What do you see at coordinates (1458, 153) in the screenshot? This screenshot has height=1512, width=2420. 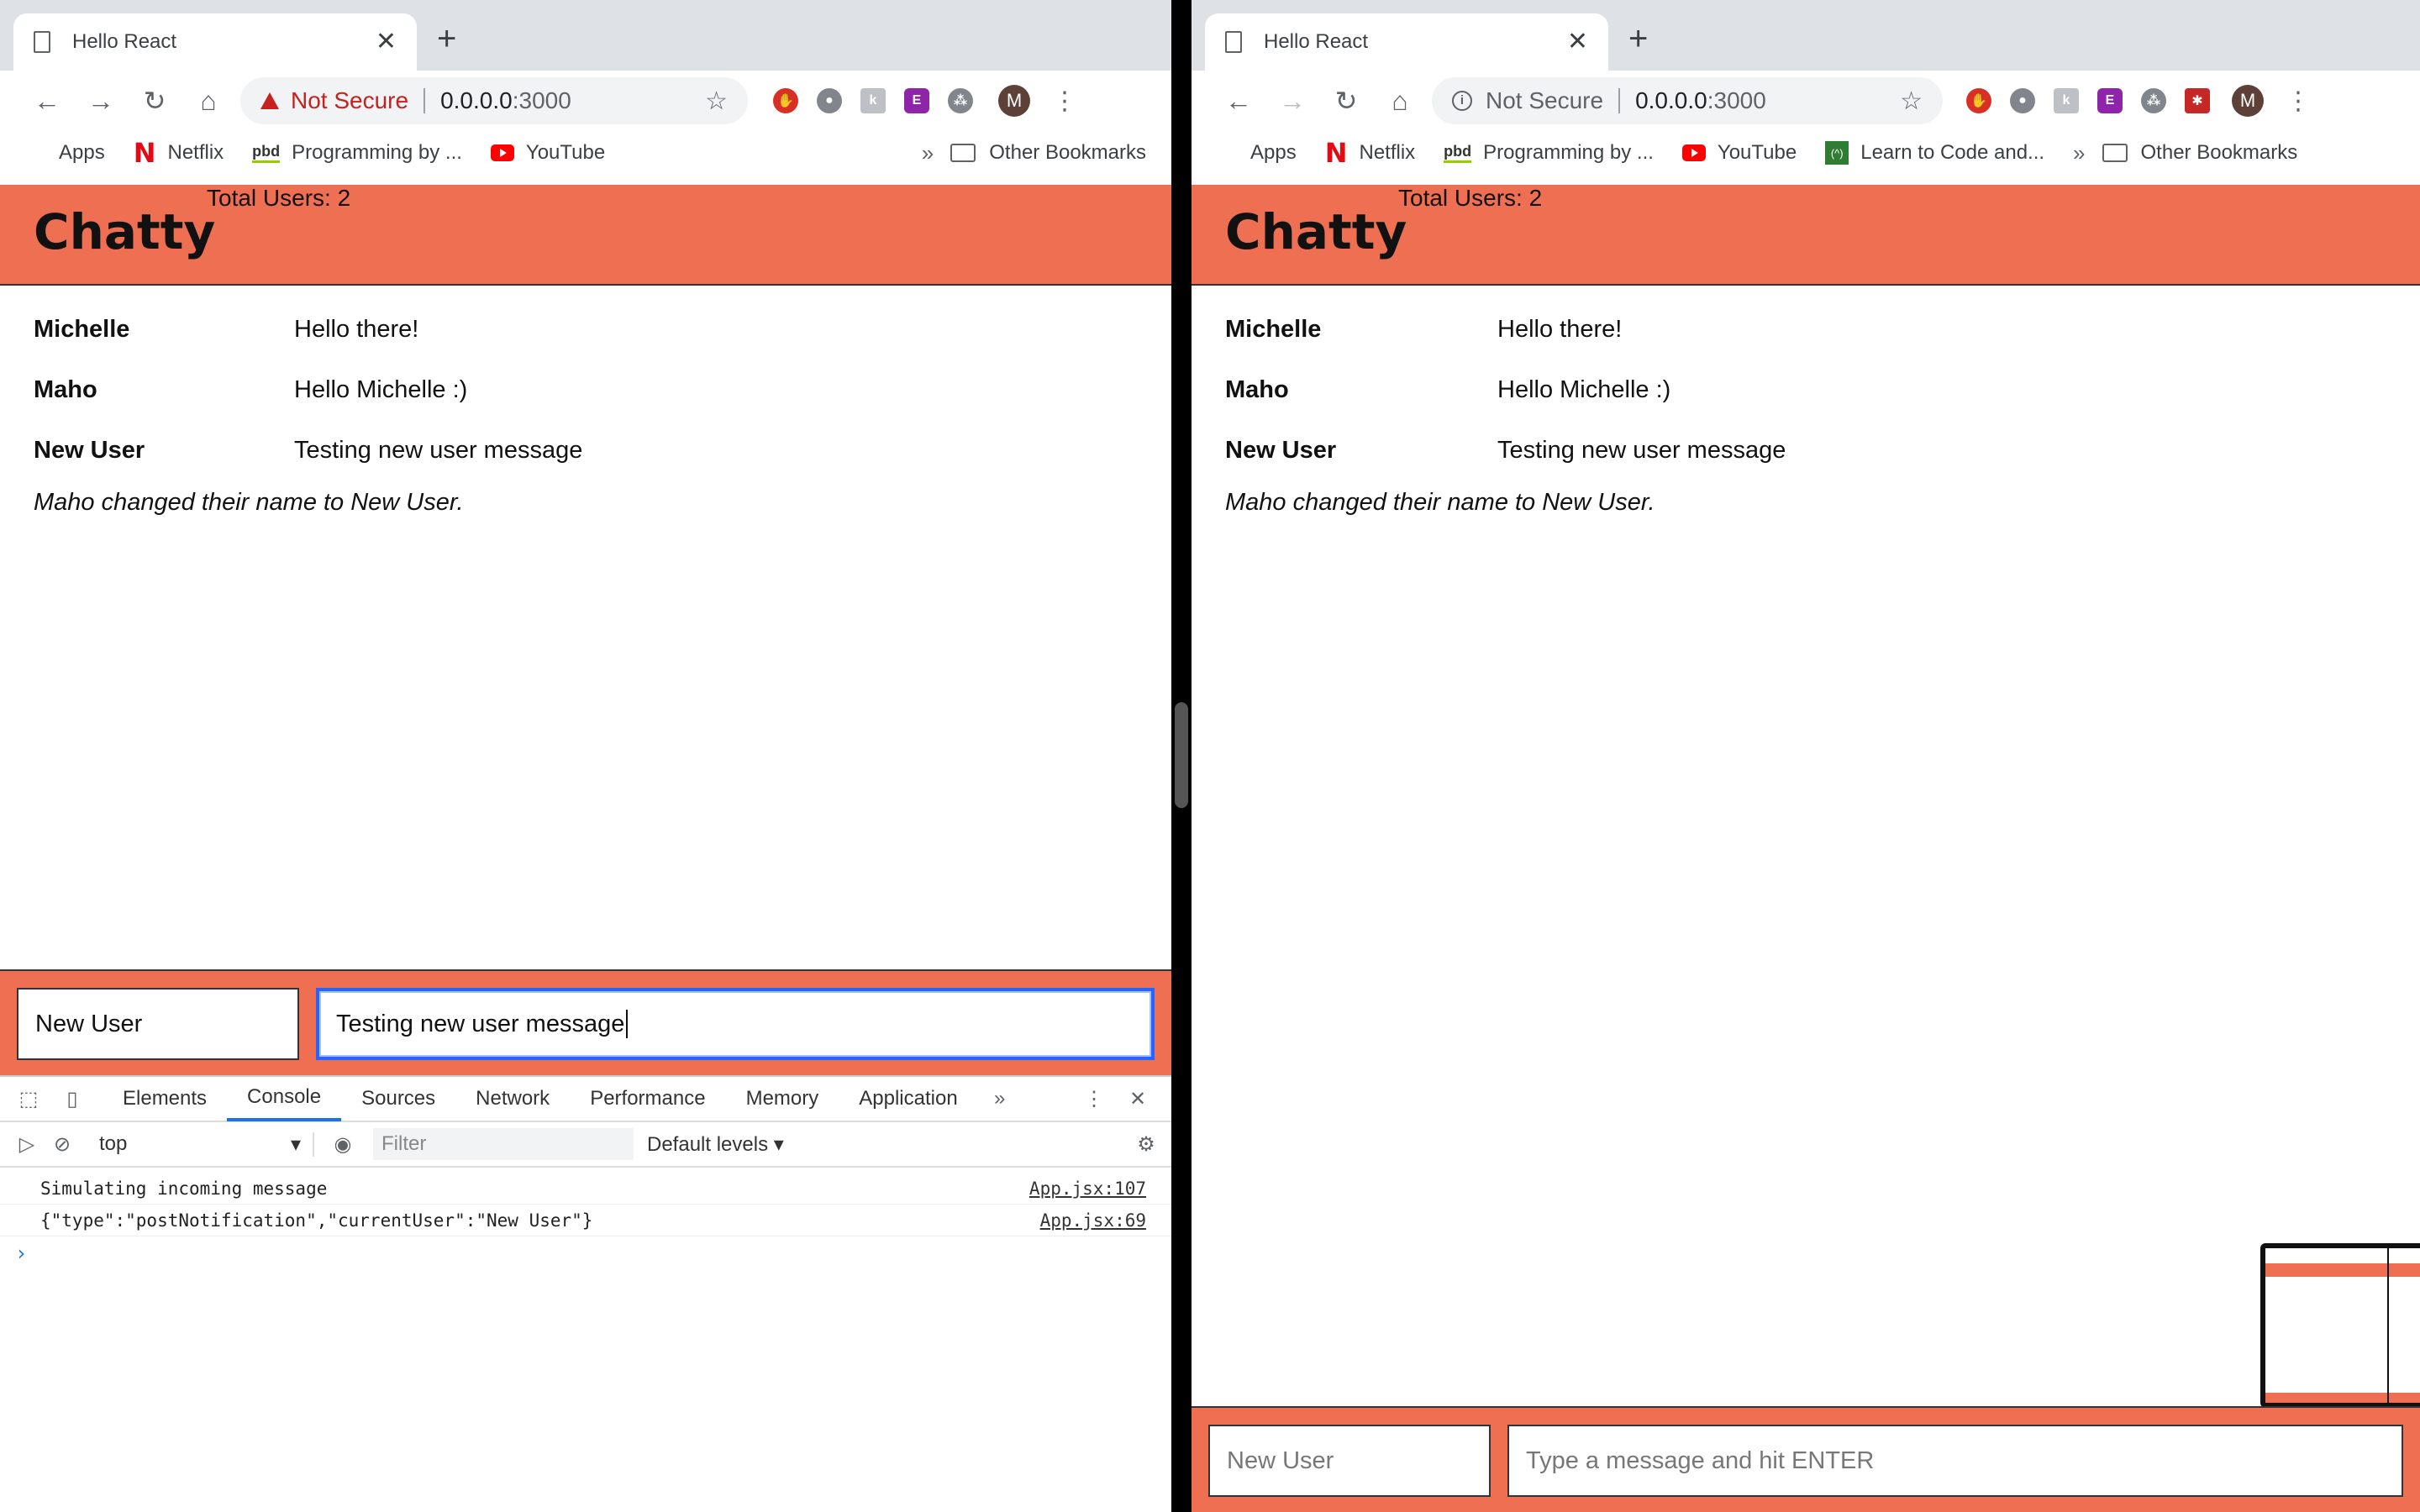 I see `pbd-icon: pbd` at bounding box center [1458, 153].